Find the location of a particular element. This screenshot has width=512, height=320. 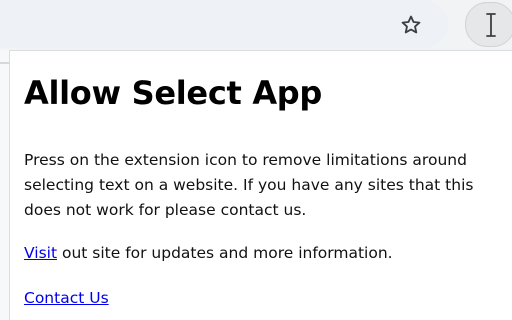

contact-us-link: Contact Us is located at coordinates (66, 298).